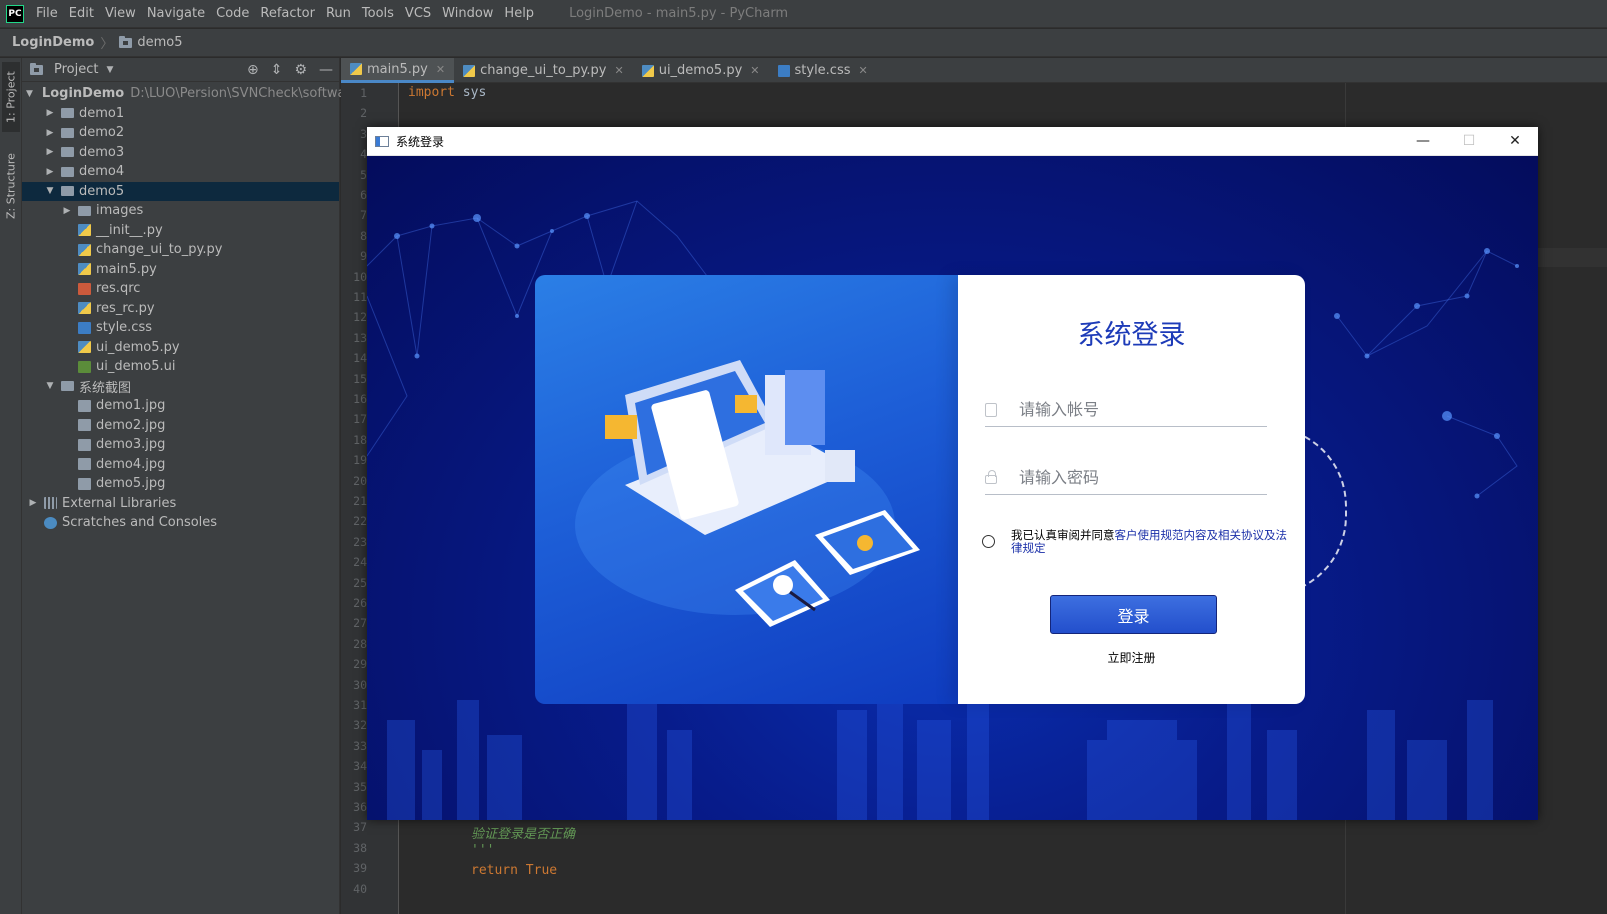 Image resolution: width=1607 pixels, height=914 pixels. I want to click on tree-item-label: ui_demo5.ui, so click(136, 367).